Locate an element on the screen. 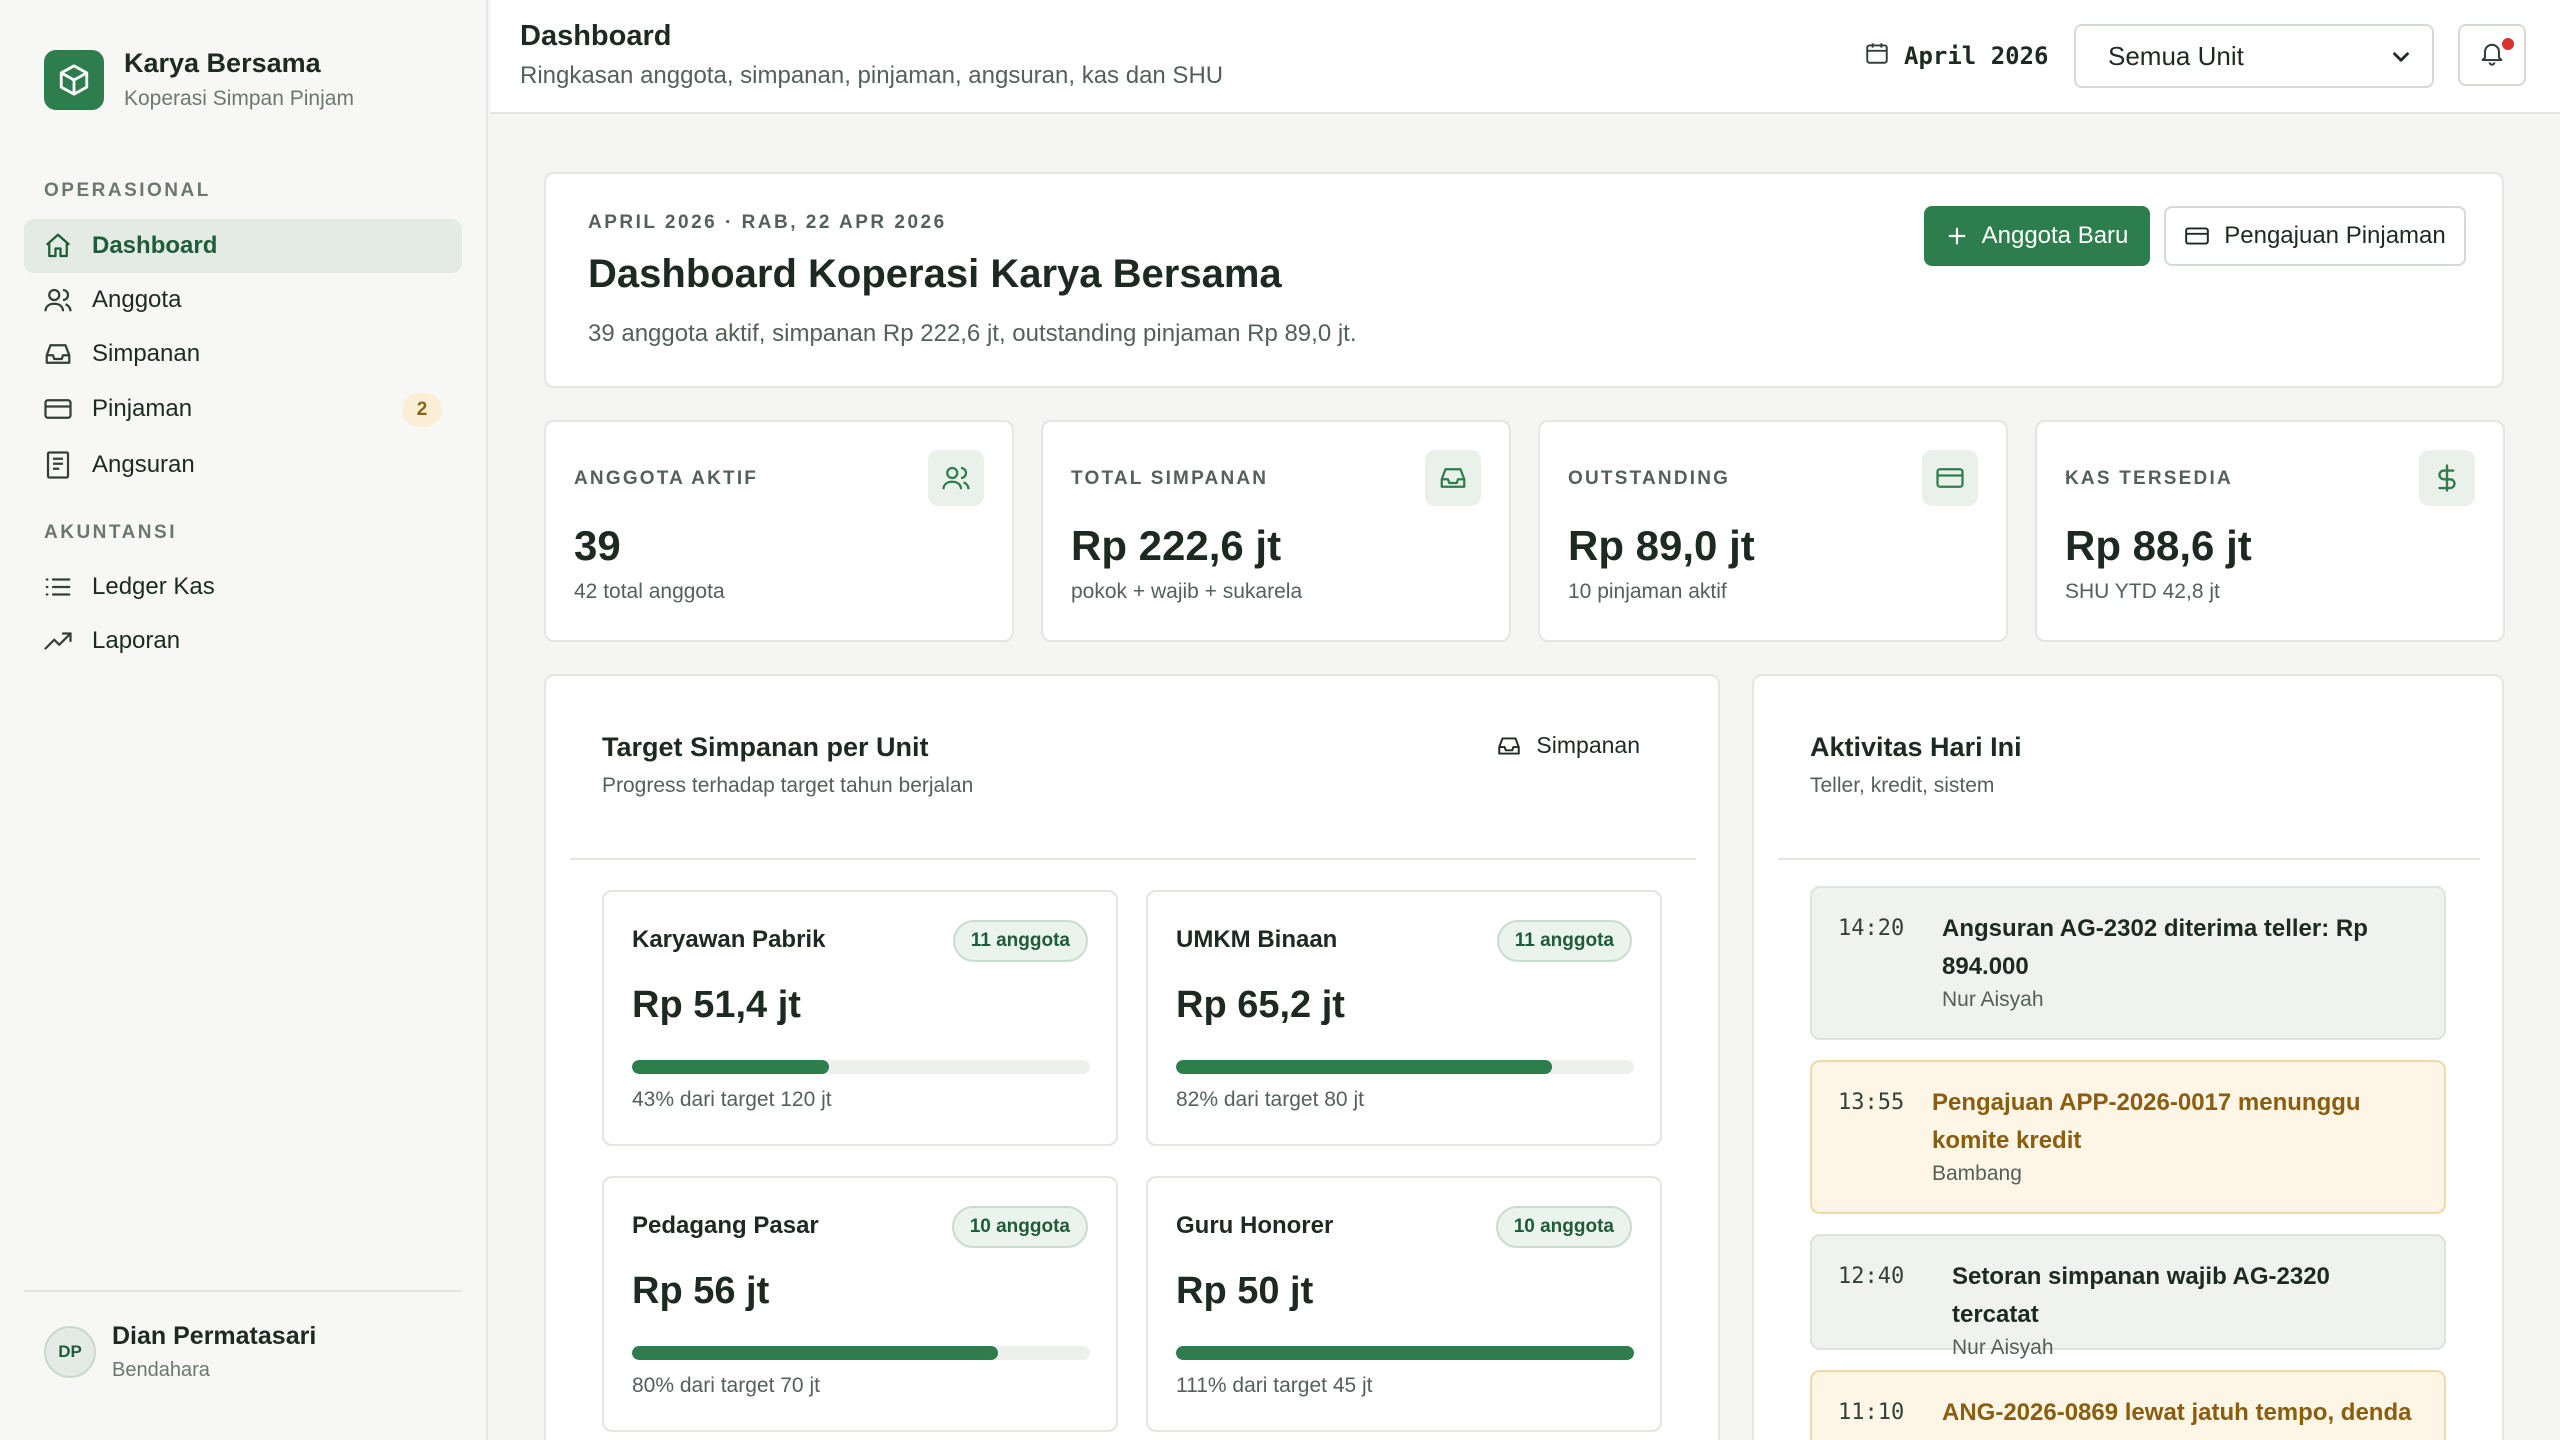 Image resolution: width=2560 pixels, height=1440 pixels. period-picker: April 2026 is located at coordinates (1956, 55).